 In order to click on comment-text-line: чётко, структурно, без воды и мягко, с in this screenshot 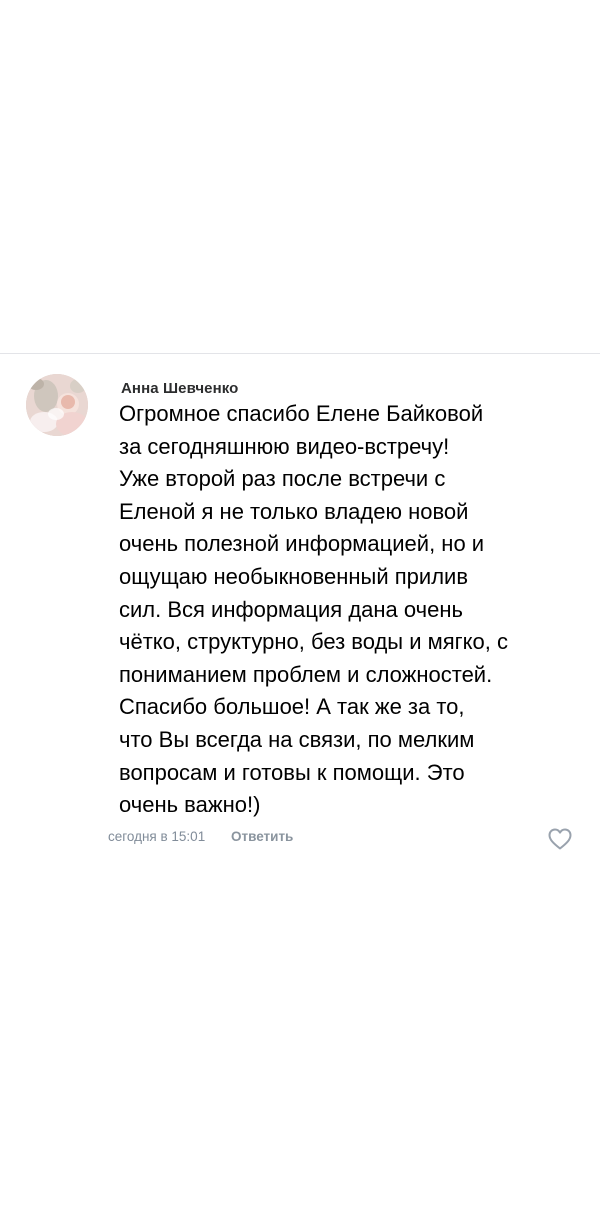, I will do `click(314, 642)`.